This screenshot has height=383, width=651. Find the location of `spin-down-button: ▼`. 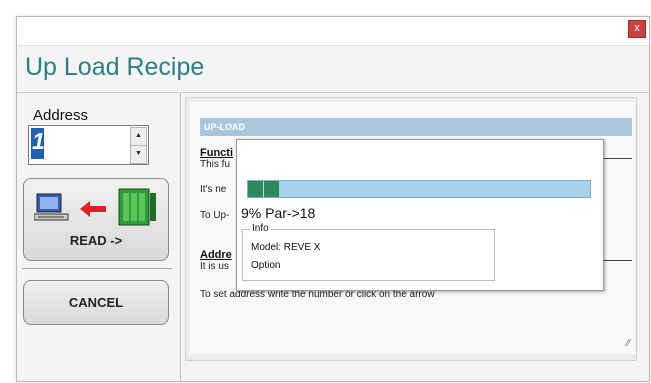

spin-down-button: ▼ is located at coordinates (138, 154).